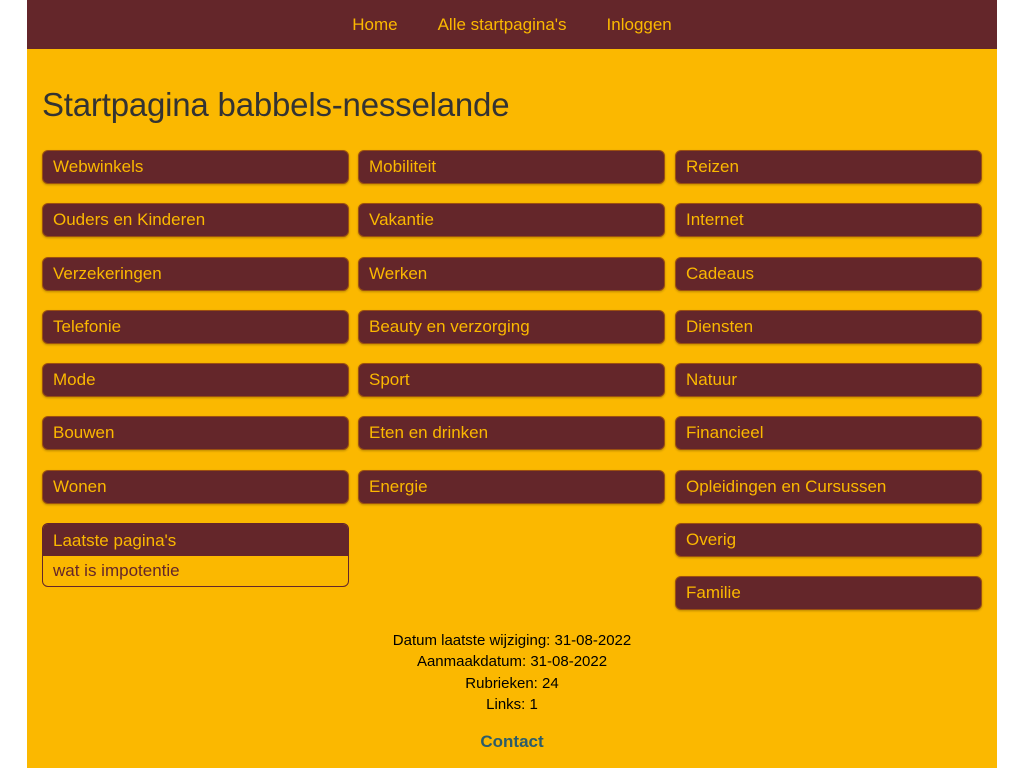 The image size is (1024, 768). Describe the element at coordinates (511, 486) in the screenshot. I see `category-energie: Energie` at that location.